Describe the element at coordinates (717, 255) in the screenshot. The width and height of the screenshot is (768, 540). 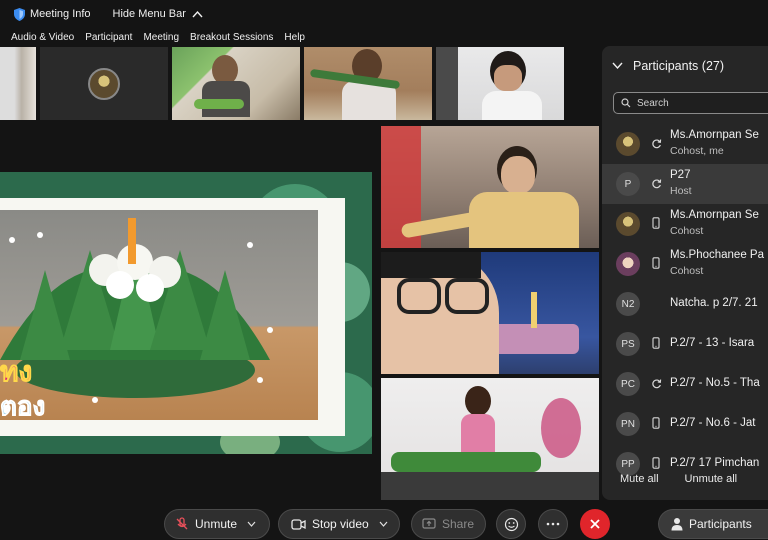
I see `participant-name: Ms.Phochanee Pa` at that location.